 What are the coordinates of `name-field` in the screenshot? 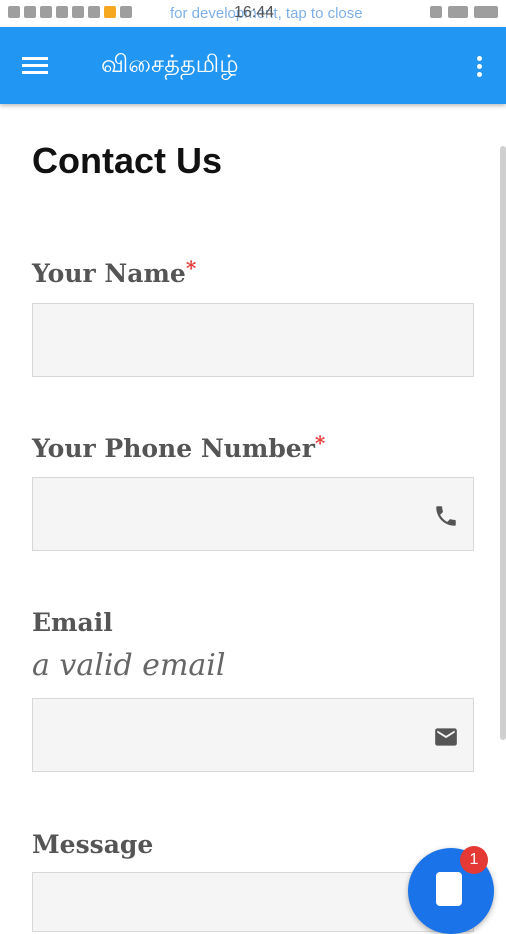 It's located at (253, 340).